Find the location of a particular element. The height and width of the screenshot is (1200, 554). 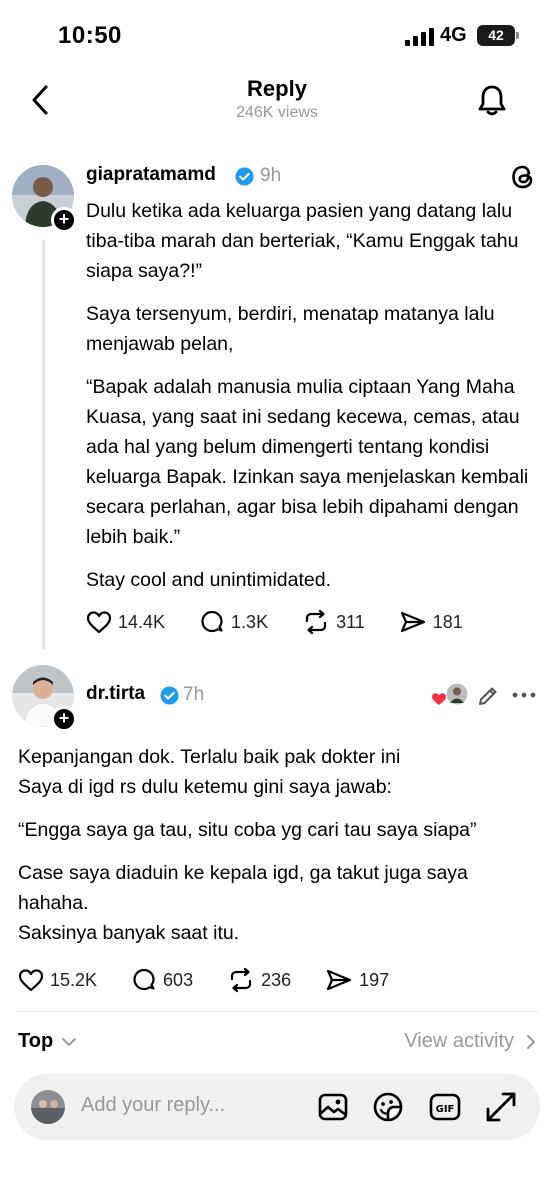

red-heart-icon is located at coordinates (439, 699).